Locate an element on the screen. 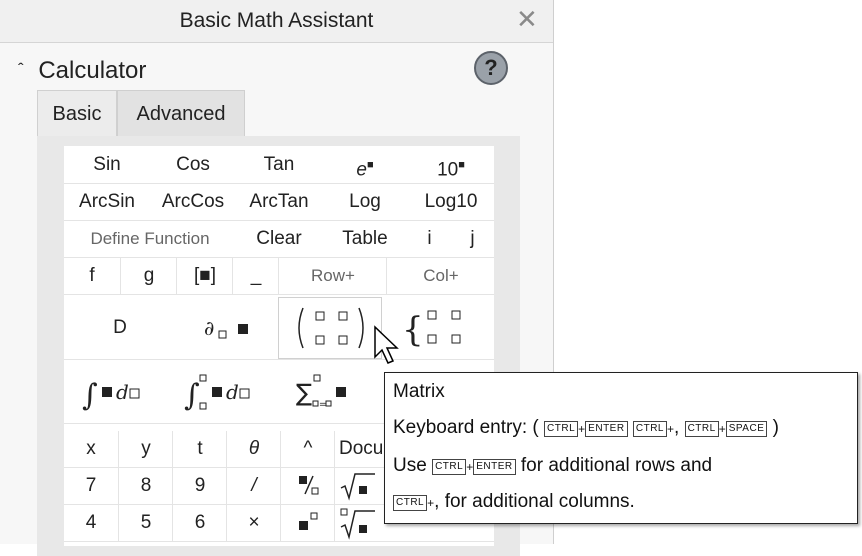  caret-button: ^ is located at coordinates (307, 449).